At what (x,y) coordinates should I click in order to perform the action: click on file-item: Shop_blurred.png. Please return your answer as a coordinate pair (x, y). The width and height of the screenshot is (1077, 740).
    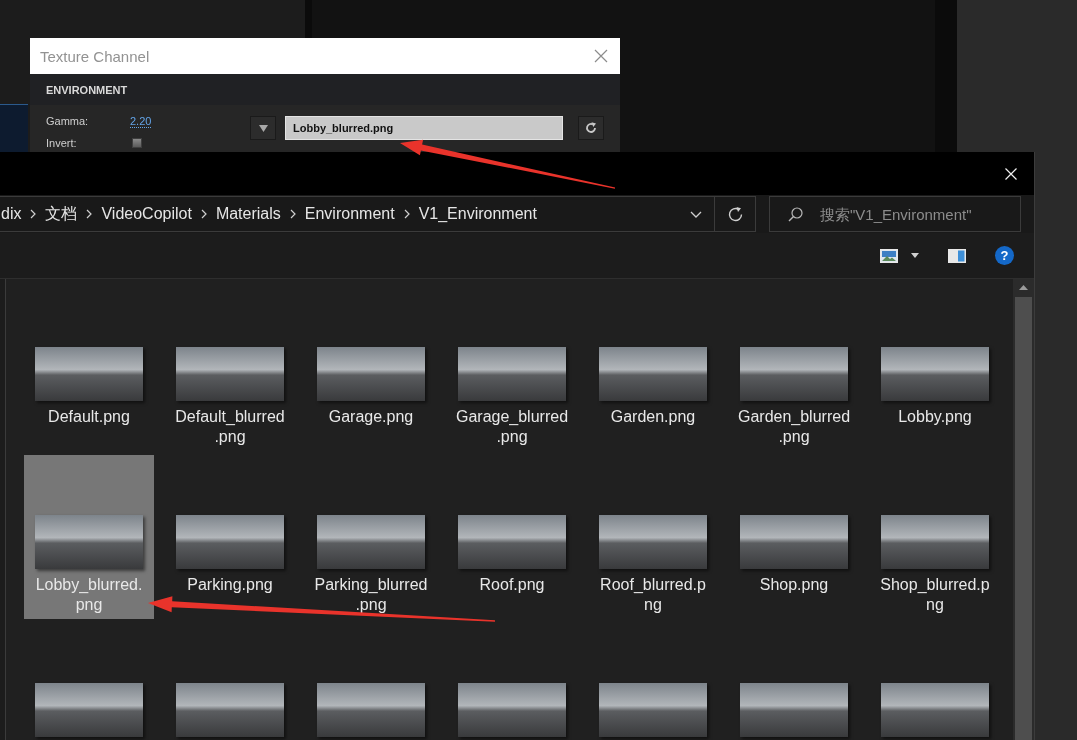
    Looking at the image, I should click on (935, 537).